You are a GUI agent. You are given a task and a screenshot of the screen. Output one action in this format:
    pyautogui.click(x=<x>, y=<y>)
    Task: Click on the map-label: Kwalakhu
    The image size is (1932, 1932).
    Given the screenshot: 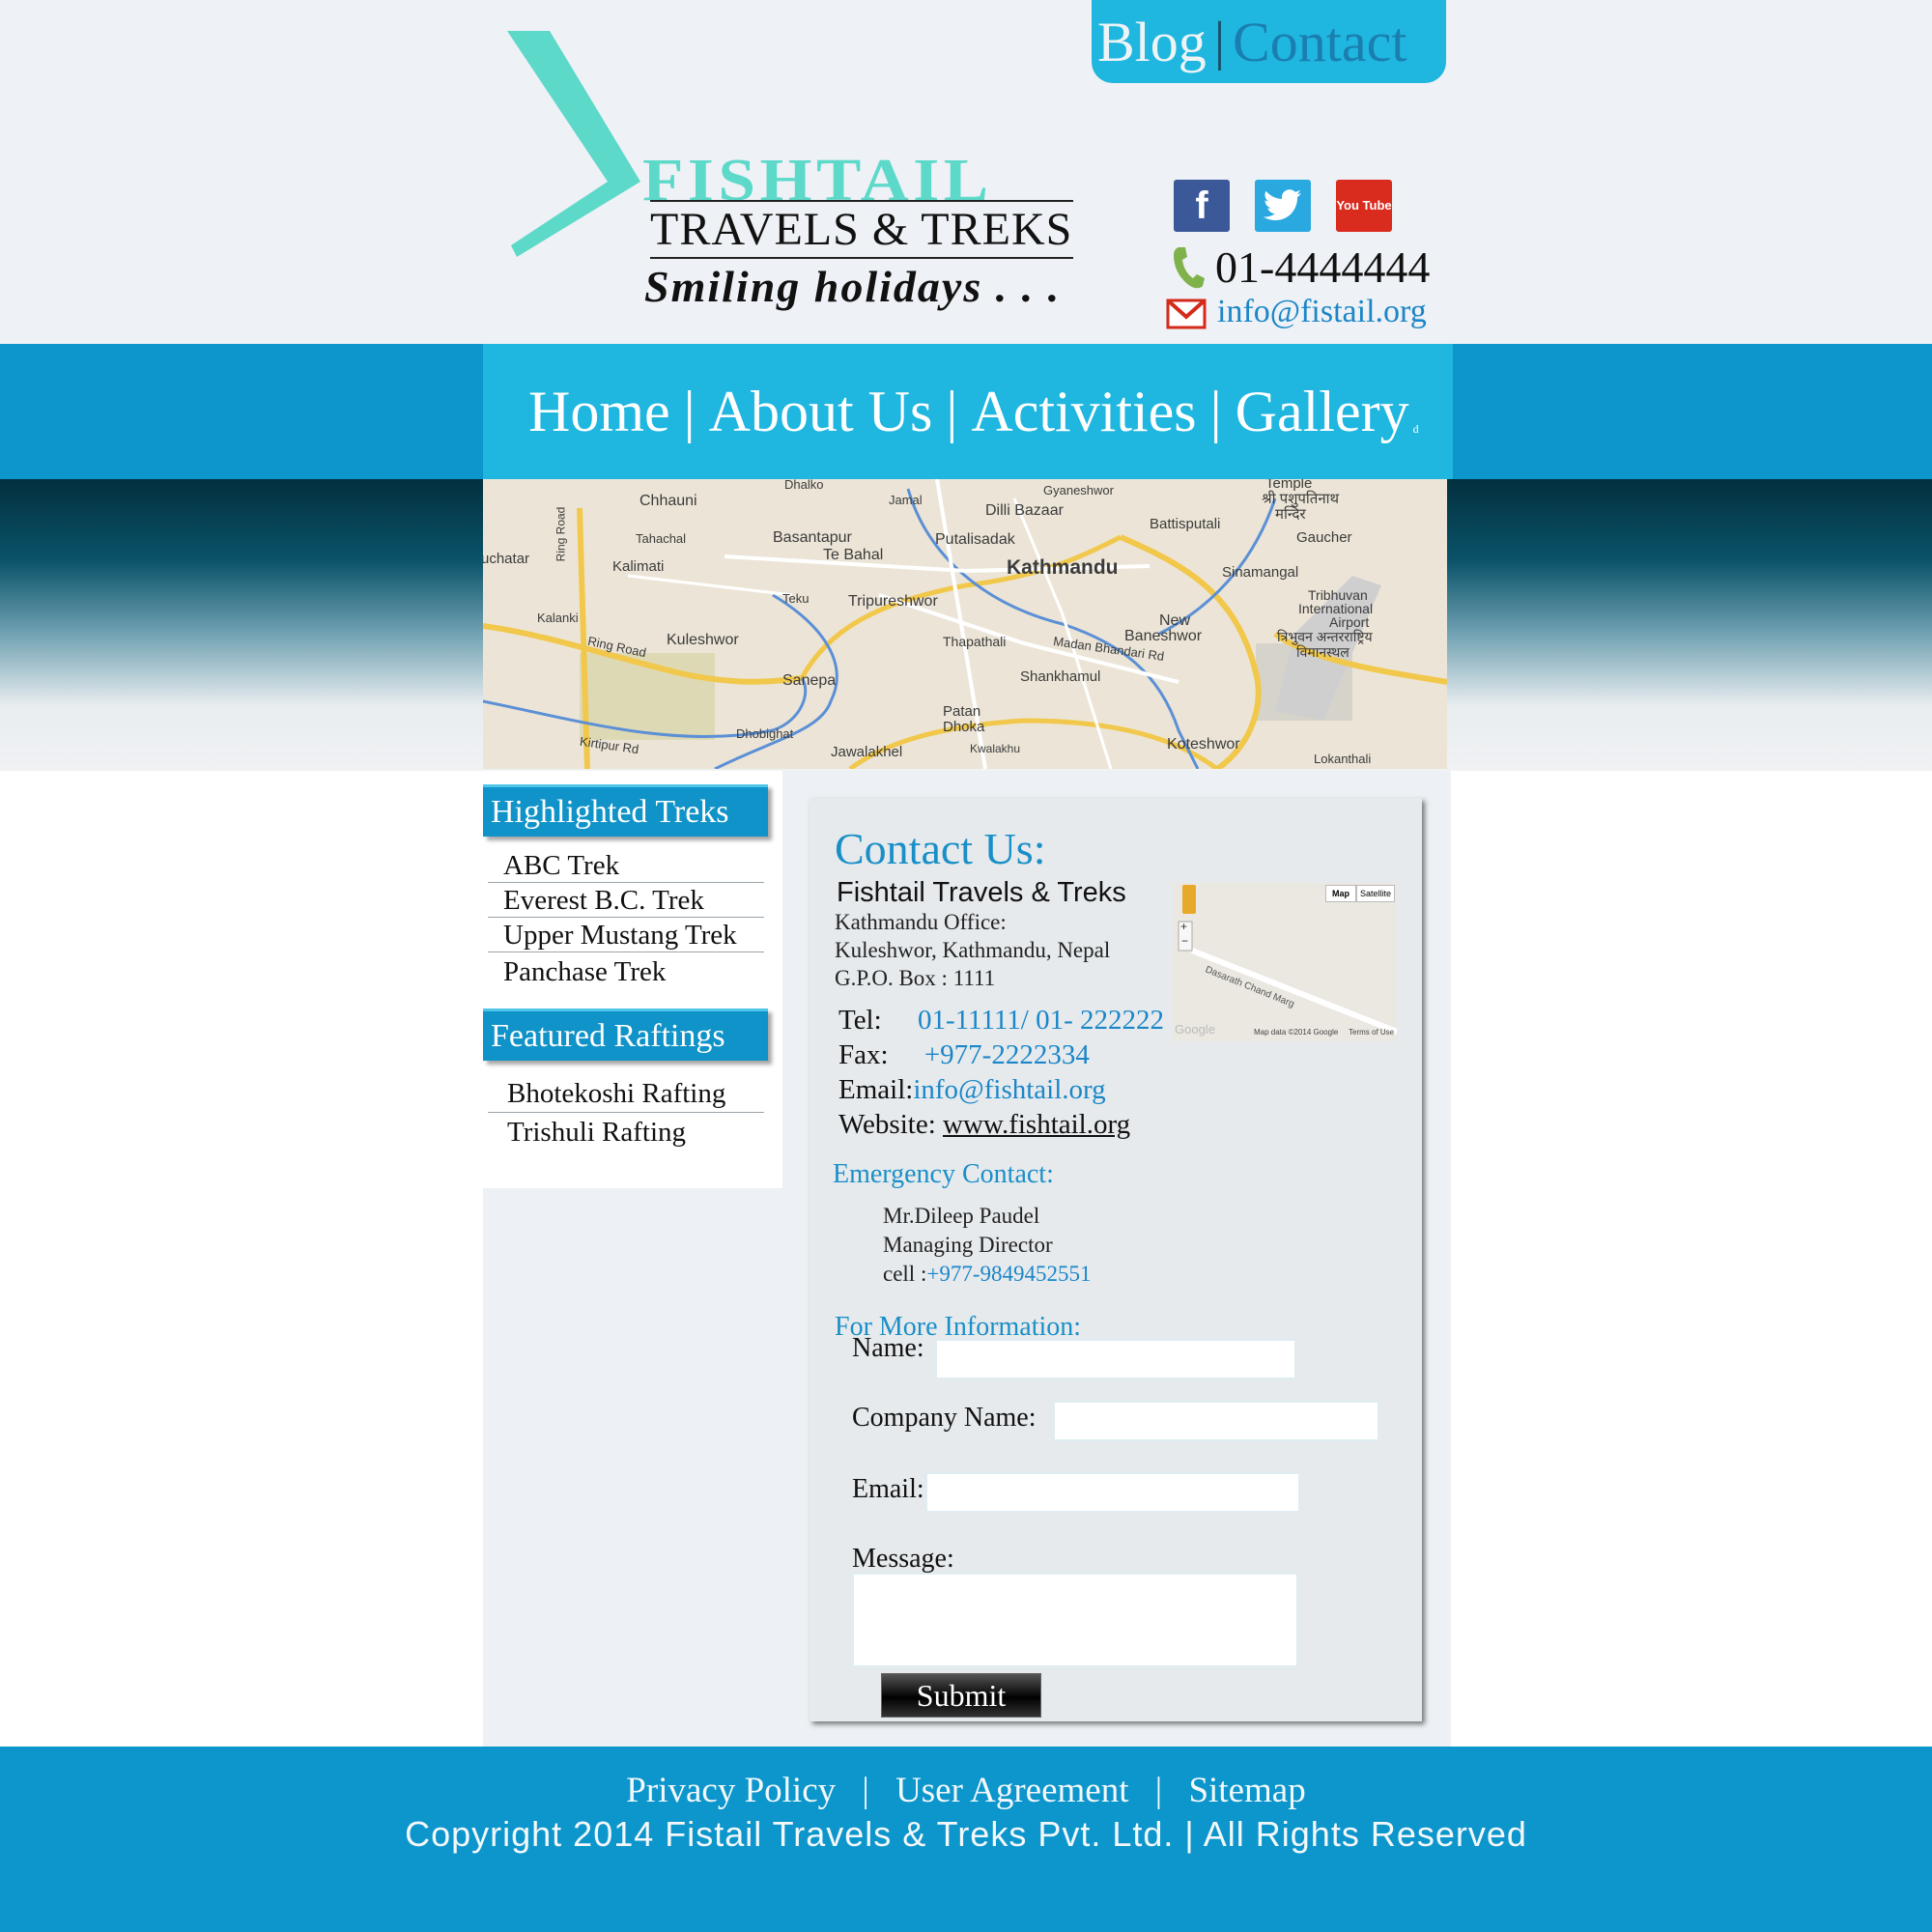 What is the action you would take?
    pyautogui.click(x=995, y=748)
    